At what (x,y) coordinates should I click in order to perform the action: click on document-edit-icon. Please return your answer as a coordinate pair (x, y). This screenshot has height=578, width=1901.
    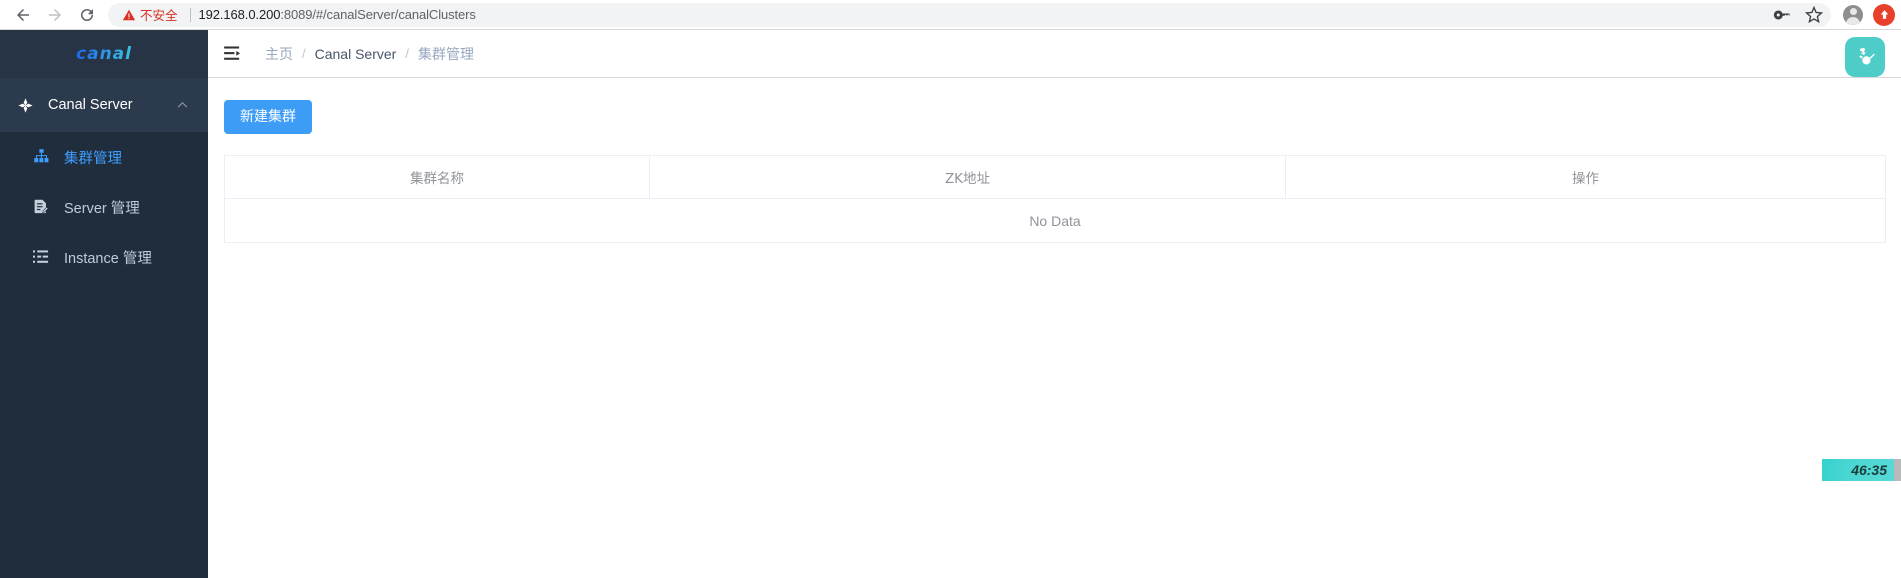
    Looking at the image, I should click on (41, 207).